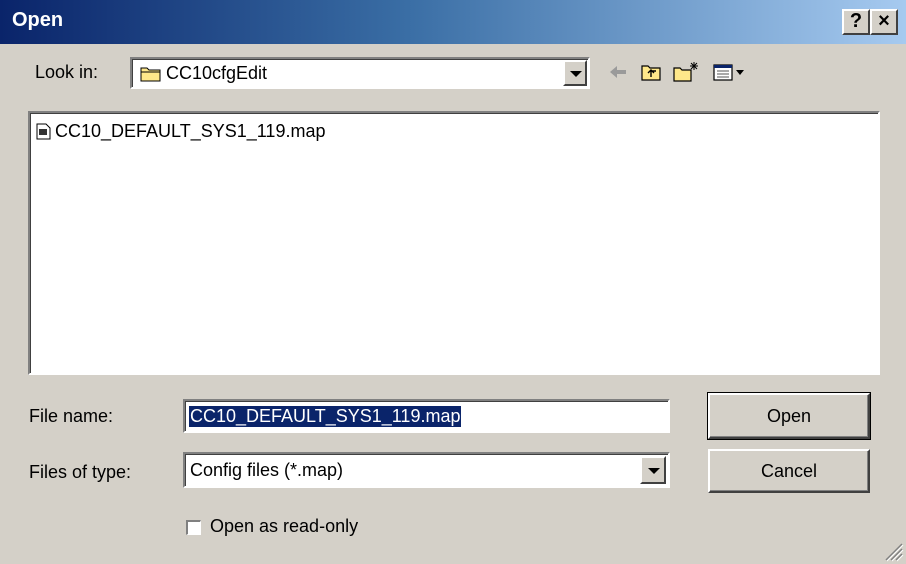 This screenshot has width=906, height=564. What do you see at coordinates (453, 22) in the screenshot?
I see `title-bar: Open ? ×` at bounding box center [453, 22].